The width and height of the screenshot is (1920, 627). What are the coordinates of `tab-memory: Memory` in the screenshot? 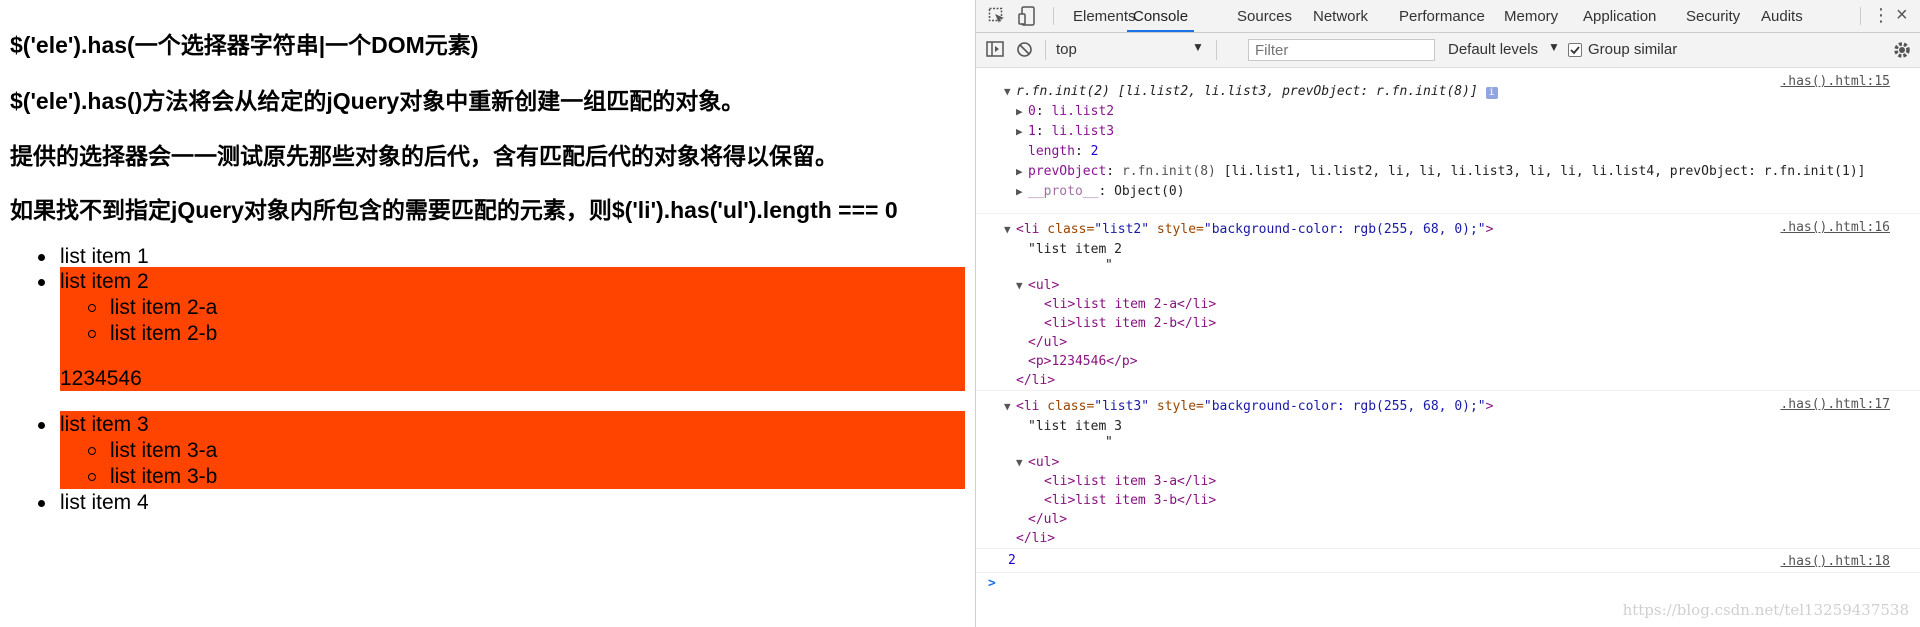 It's located at (1531, 16).